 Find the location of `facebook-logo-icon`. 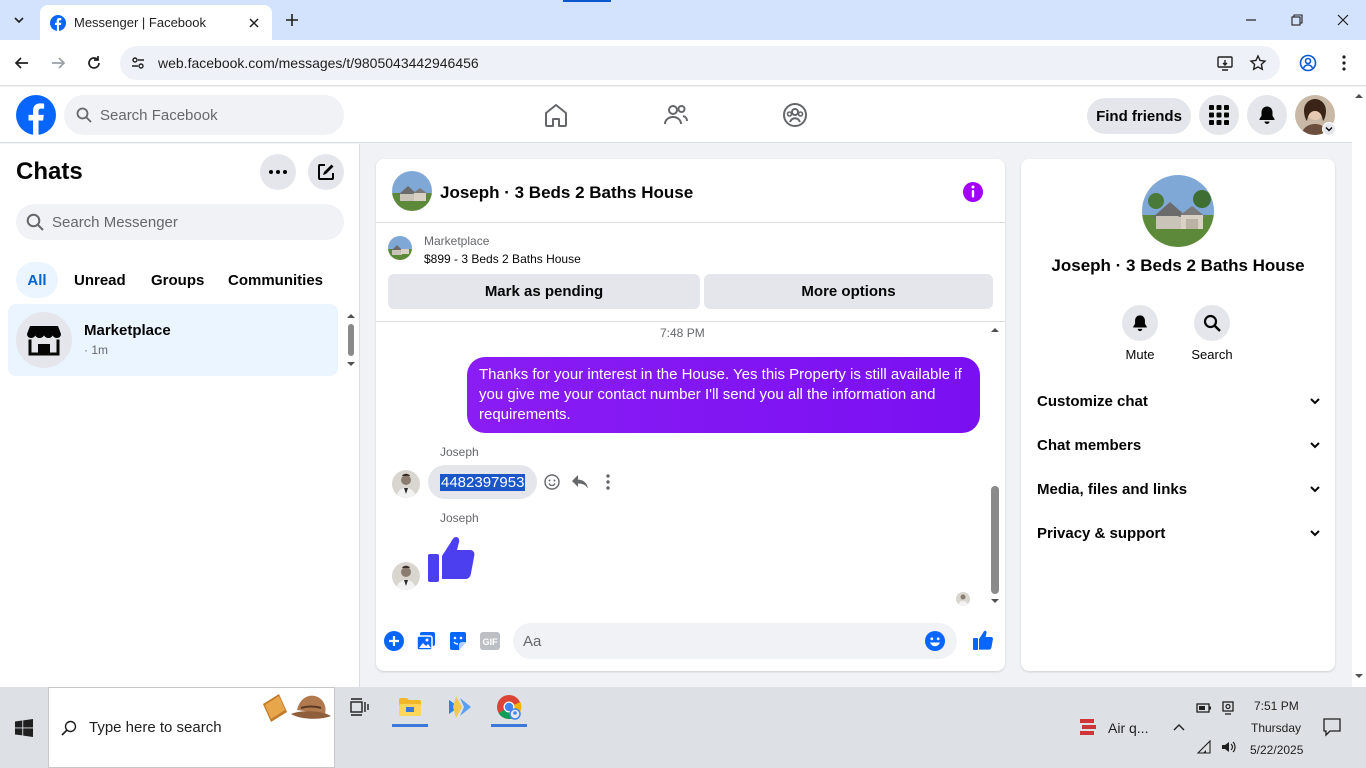

facebook-logo-icon is located at coordinates (36, 115).